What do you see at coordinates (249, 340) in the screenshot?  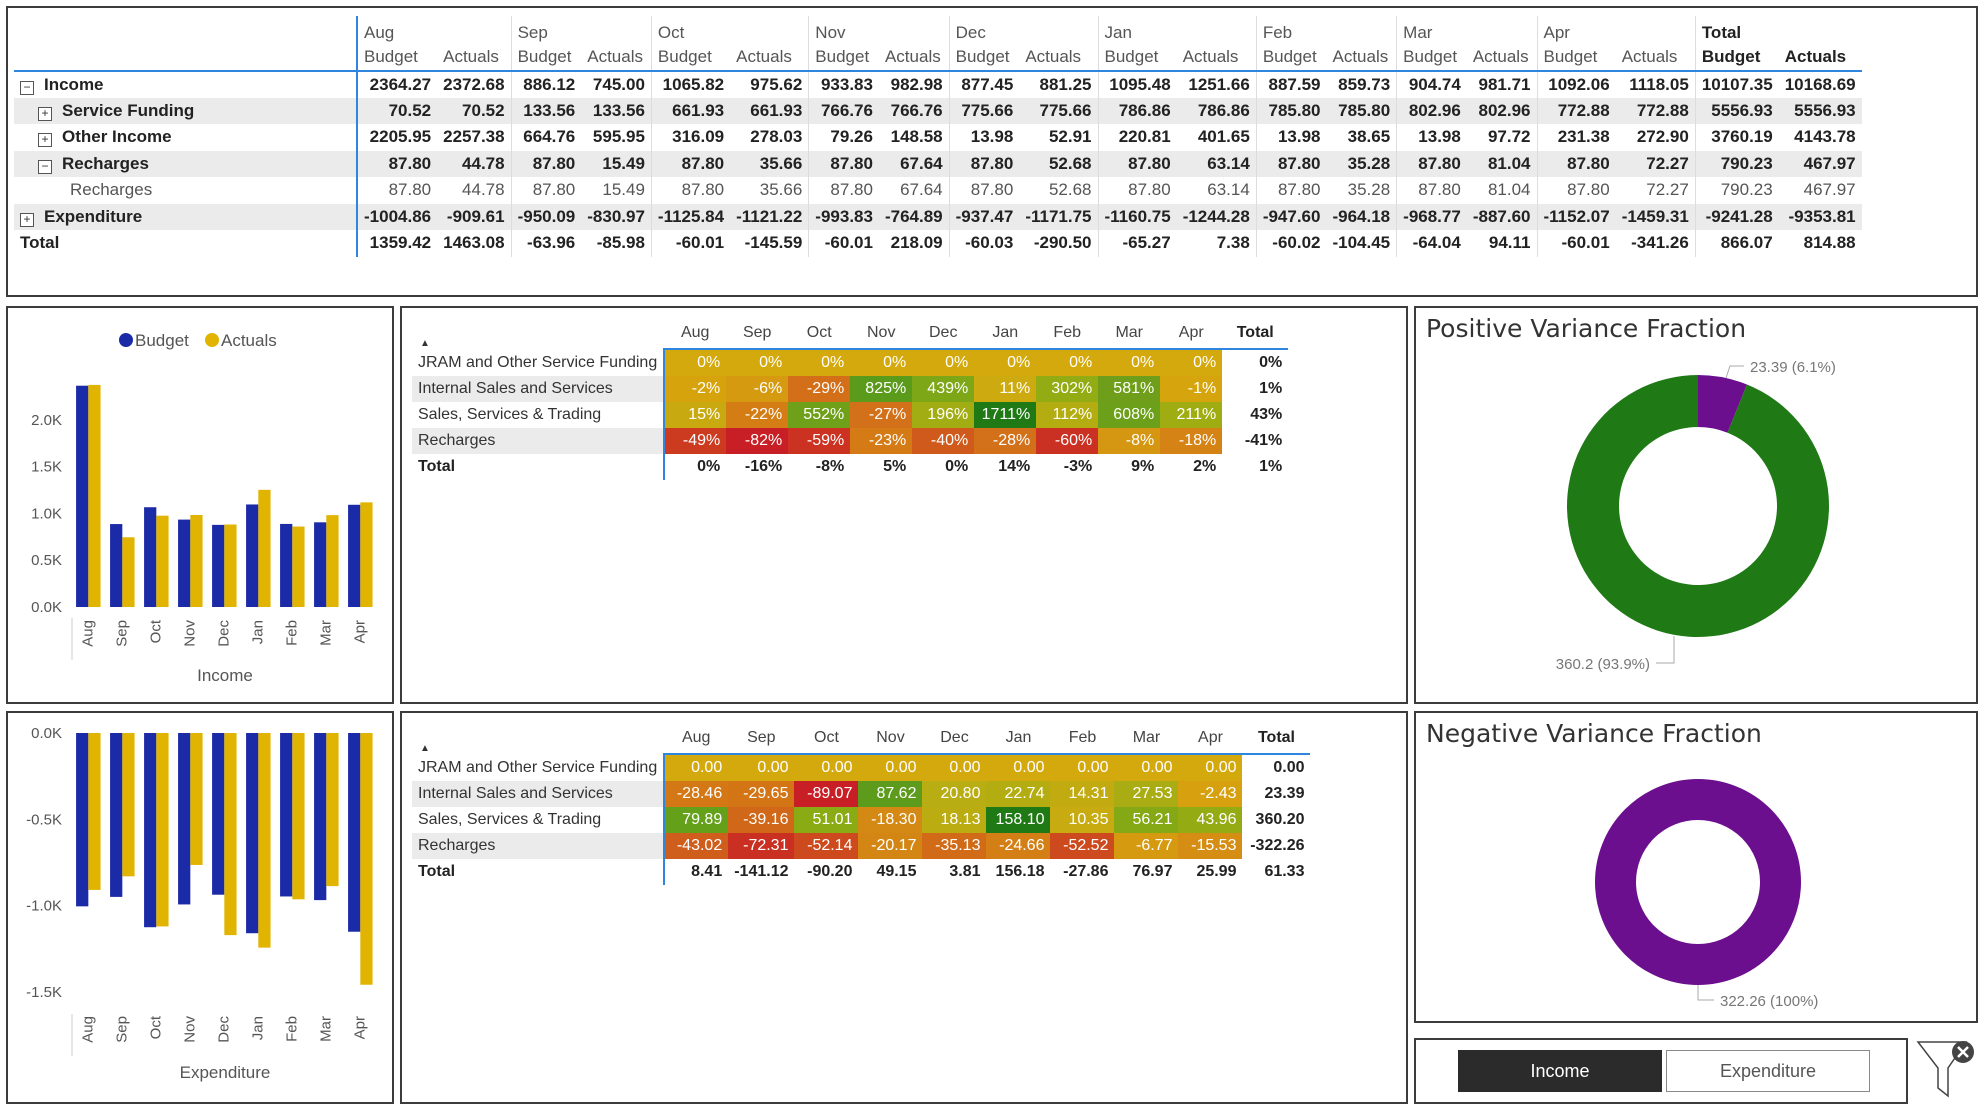 I see `legend-label: Actuals` at bounding box center [249, 340].